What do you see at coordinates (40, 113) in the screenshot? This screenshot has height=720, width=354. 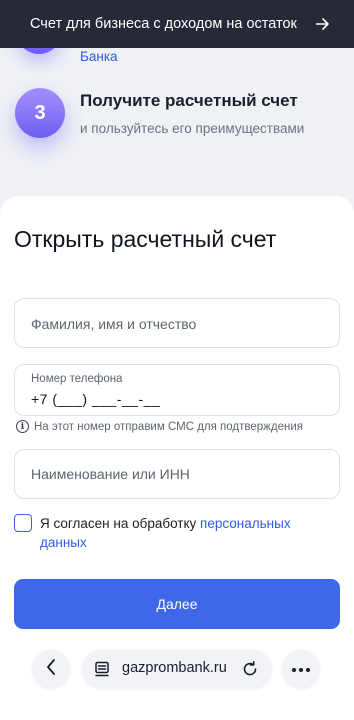 I see `step-3-circle: 3` at bounding box center [40, 113].